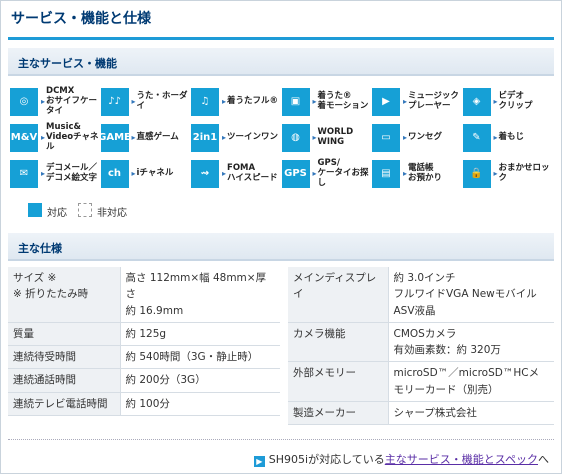  What do you see at coordinates (200, 295) in the screenshot?
I see `spec-value: 高さ 112mm×幅 48mm×厚さ 約 16.9mm` at bounding box center [200, 295].